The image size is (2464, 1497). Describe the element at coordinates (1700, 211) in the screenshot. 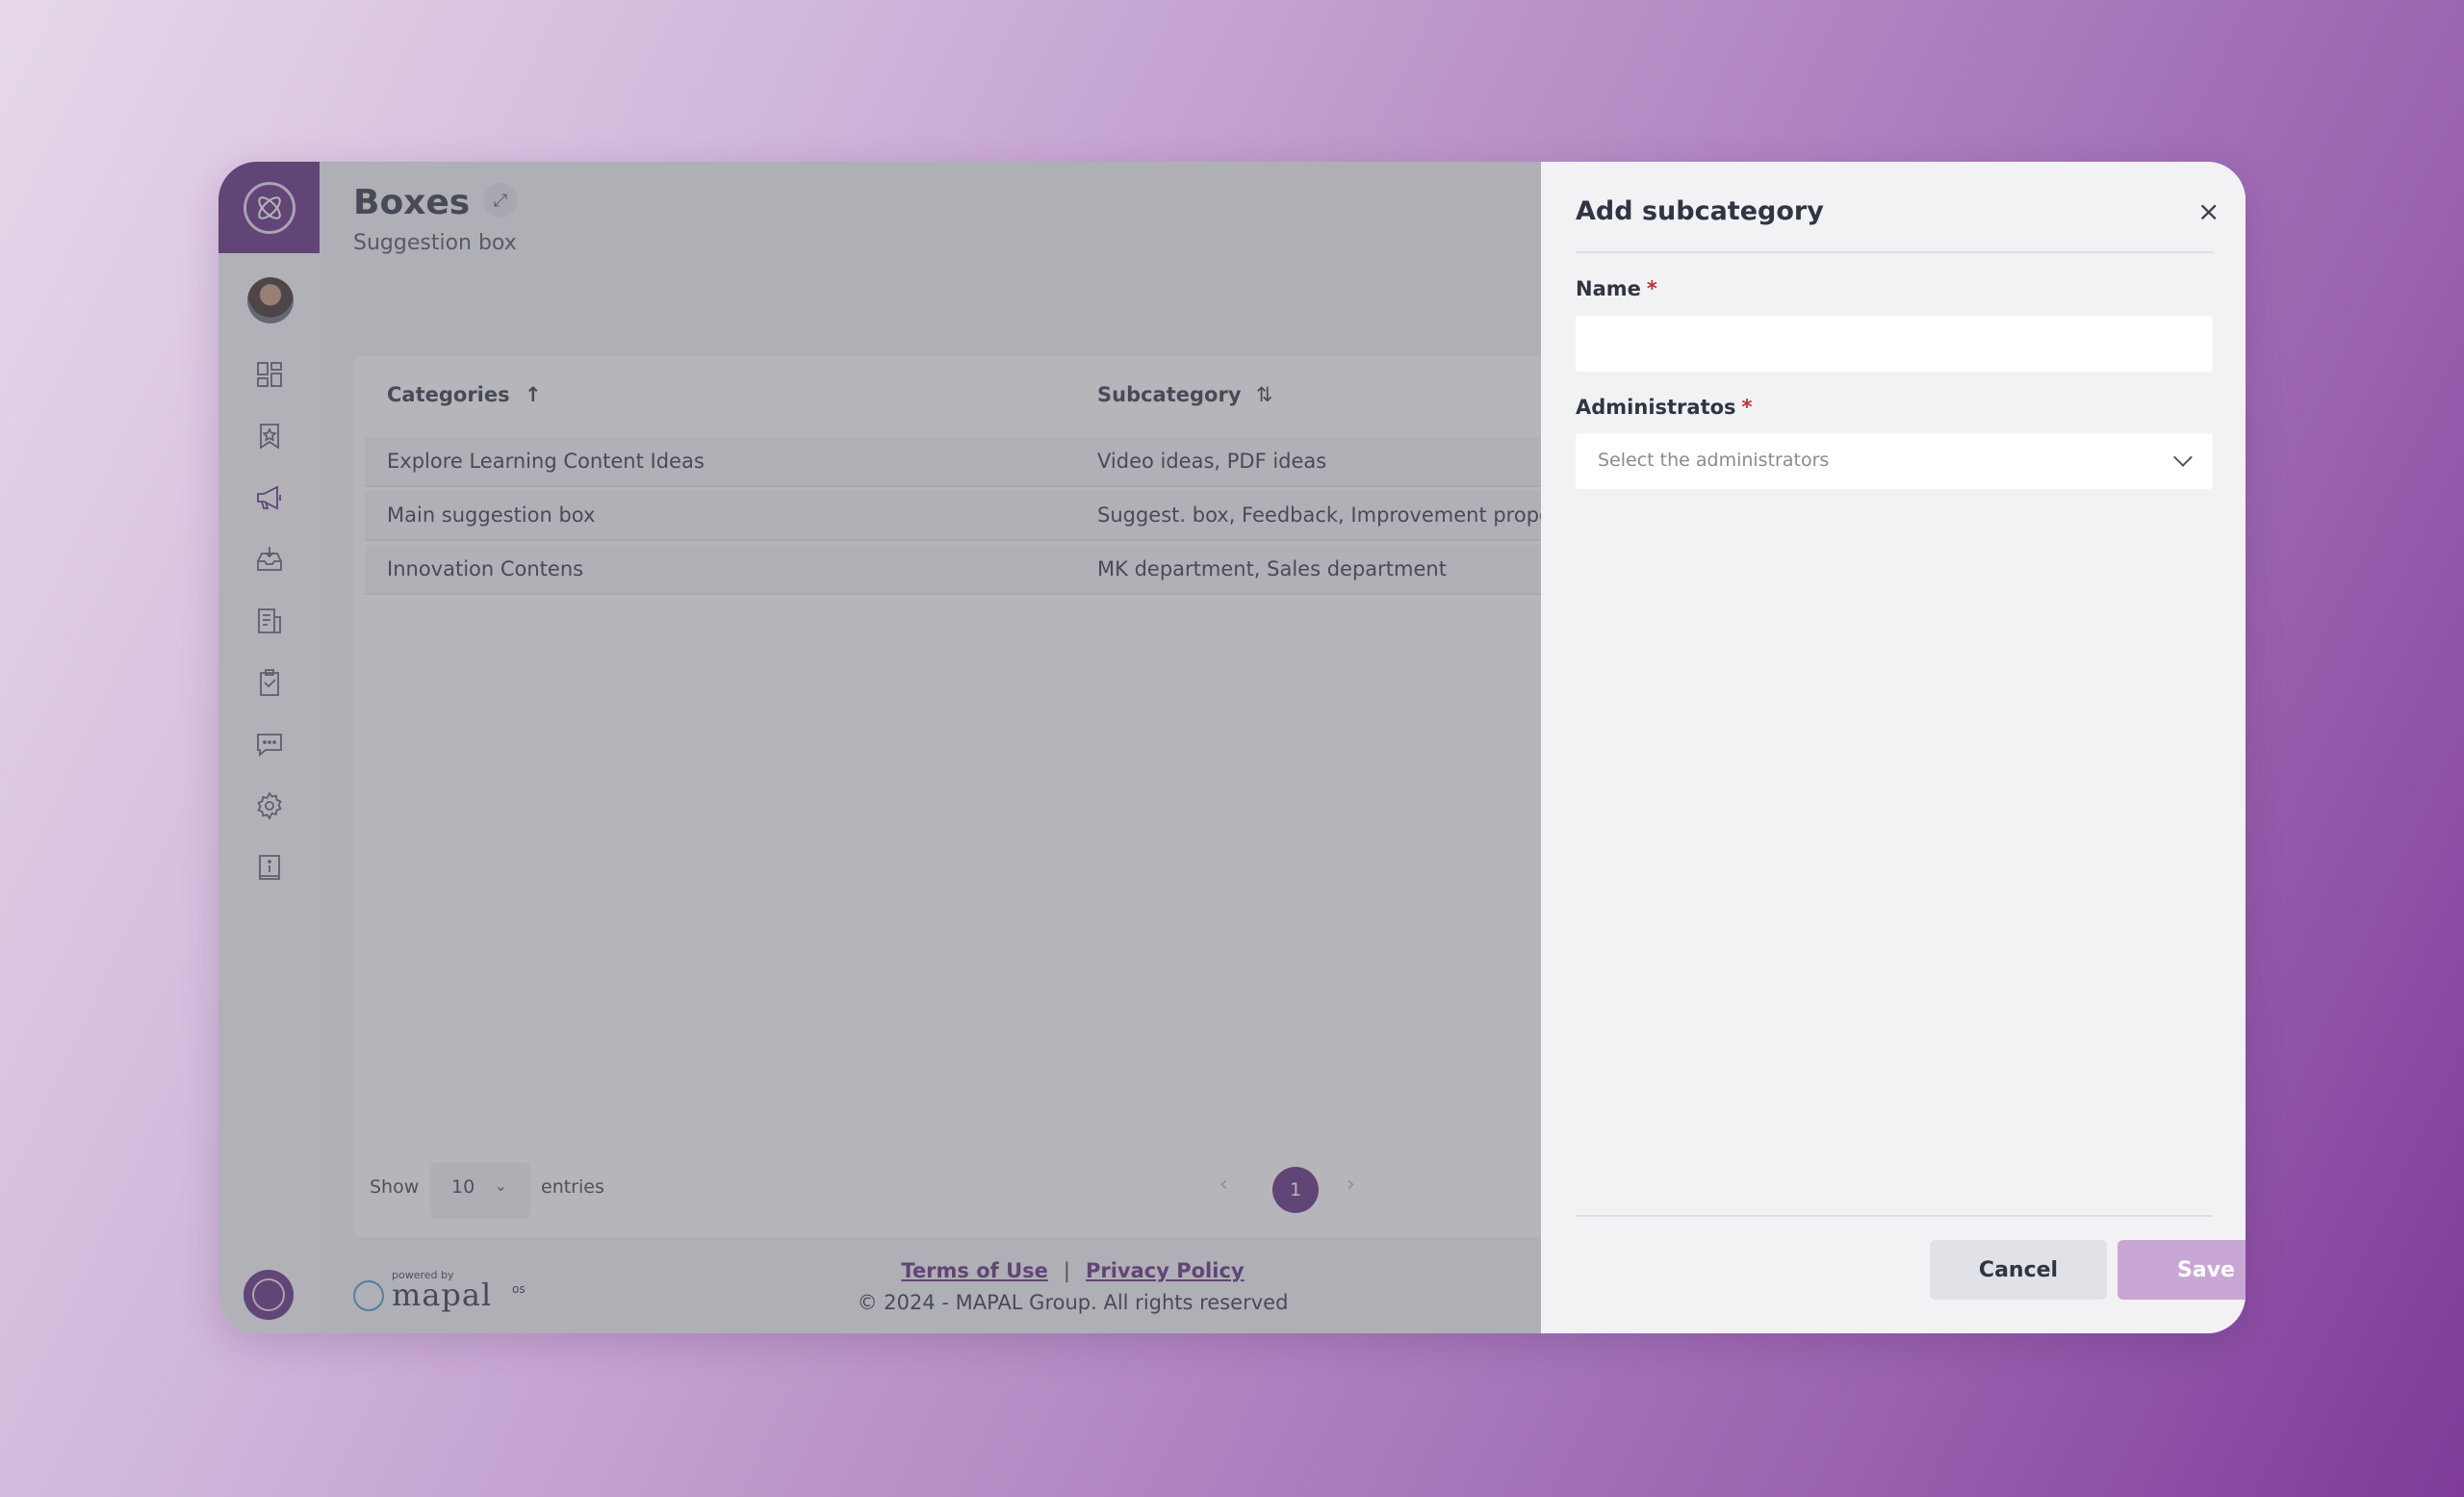

I see `drawer-title: Add subcategory` at that location.